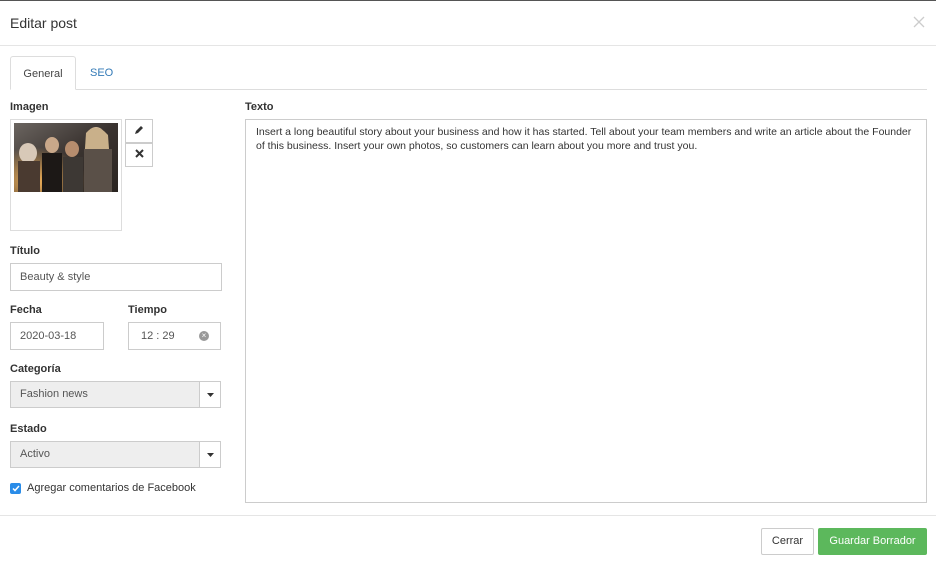 The height and width of the screenshot is (566, 936). What do you see at coordinates (919, 22) in the screenshot?
I see `close-icon` at bounding box center [919, 22].